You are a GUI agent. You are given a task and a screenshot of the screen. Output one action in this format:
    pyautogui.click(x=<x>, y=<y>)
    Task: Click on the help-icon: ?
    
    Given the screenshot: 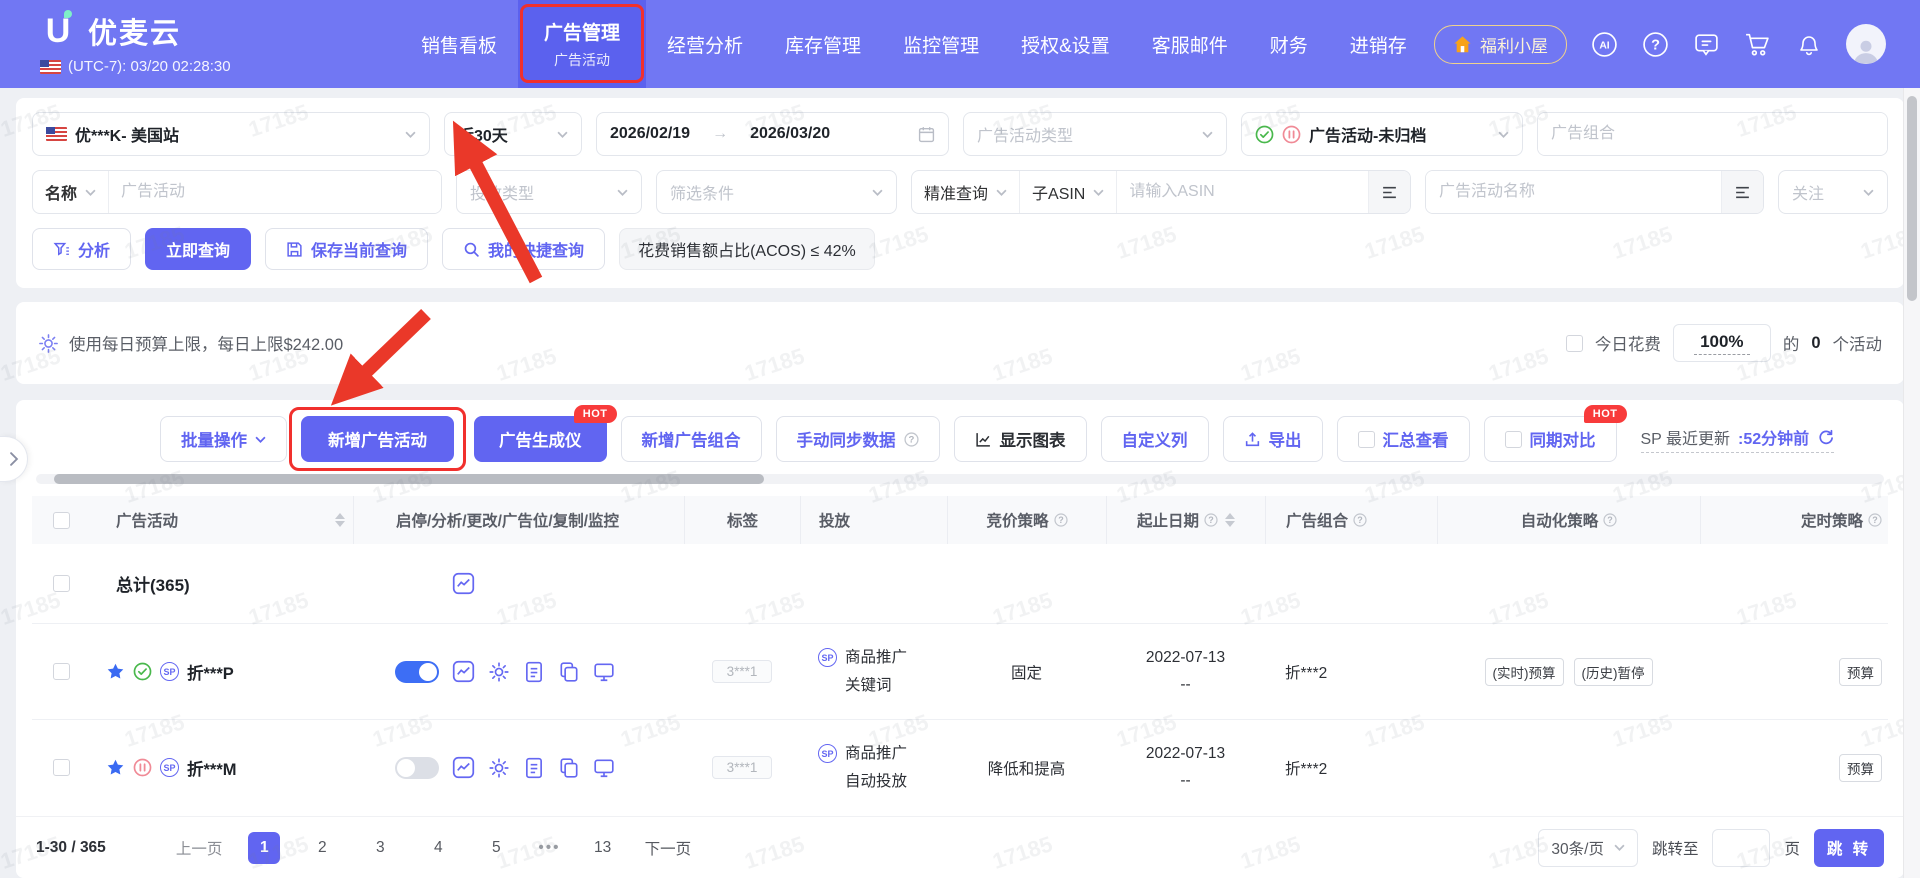 What is the action you would take?
    pyautogui.click(x=1655, y=44)
    